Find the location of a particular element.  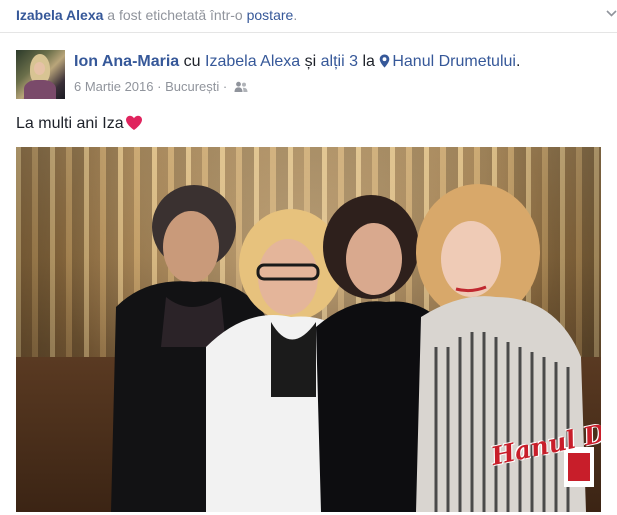

tagged-person-link: Izabela Alexa is located at coordinates (252, 61).